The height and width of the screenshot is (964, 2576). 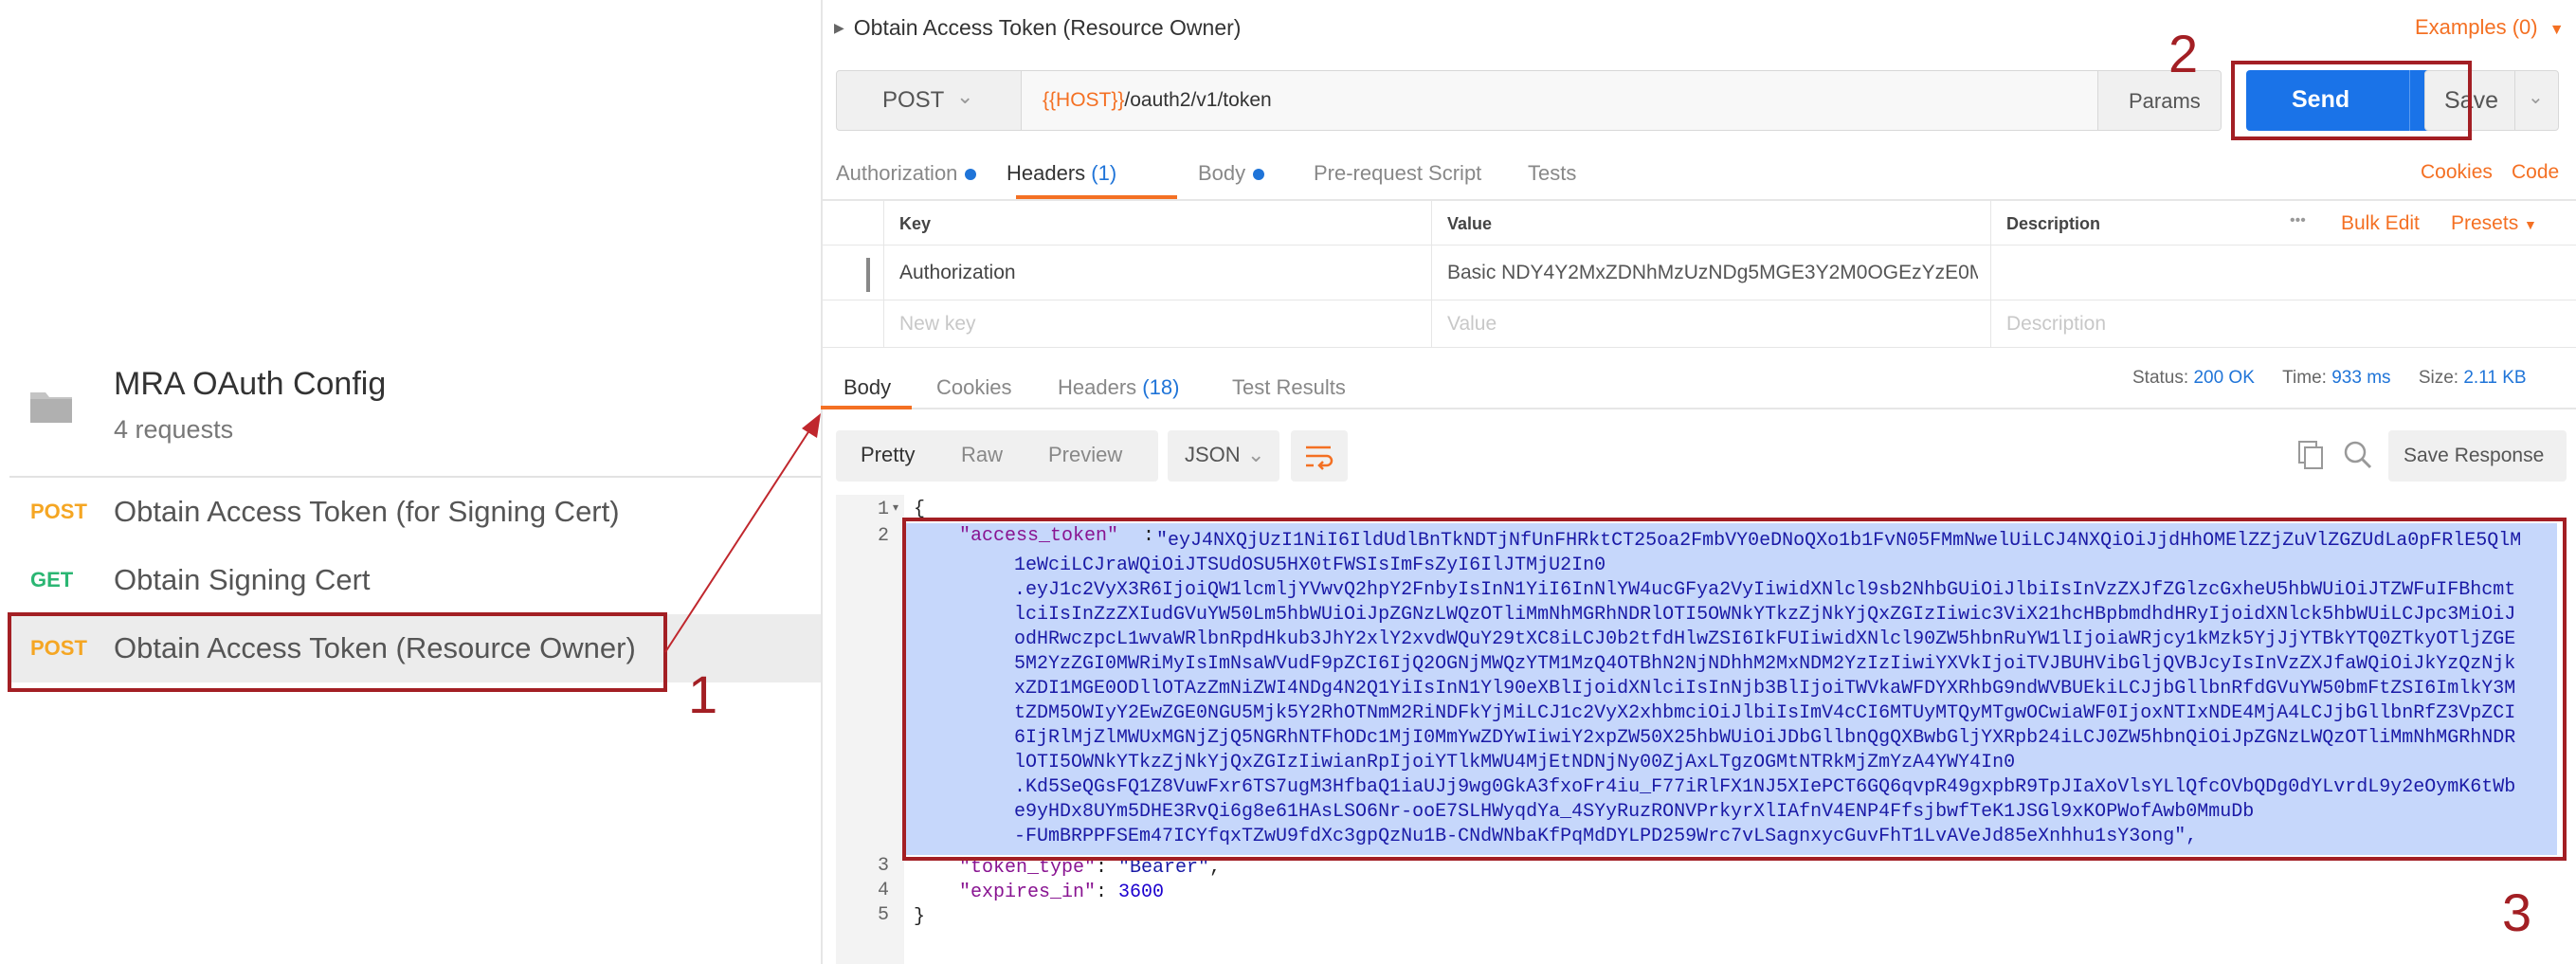 What do you see at coordinates (982, 455) in the screenshot?
I see `view-raw: Raw` at bounding box center [982, 455].